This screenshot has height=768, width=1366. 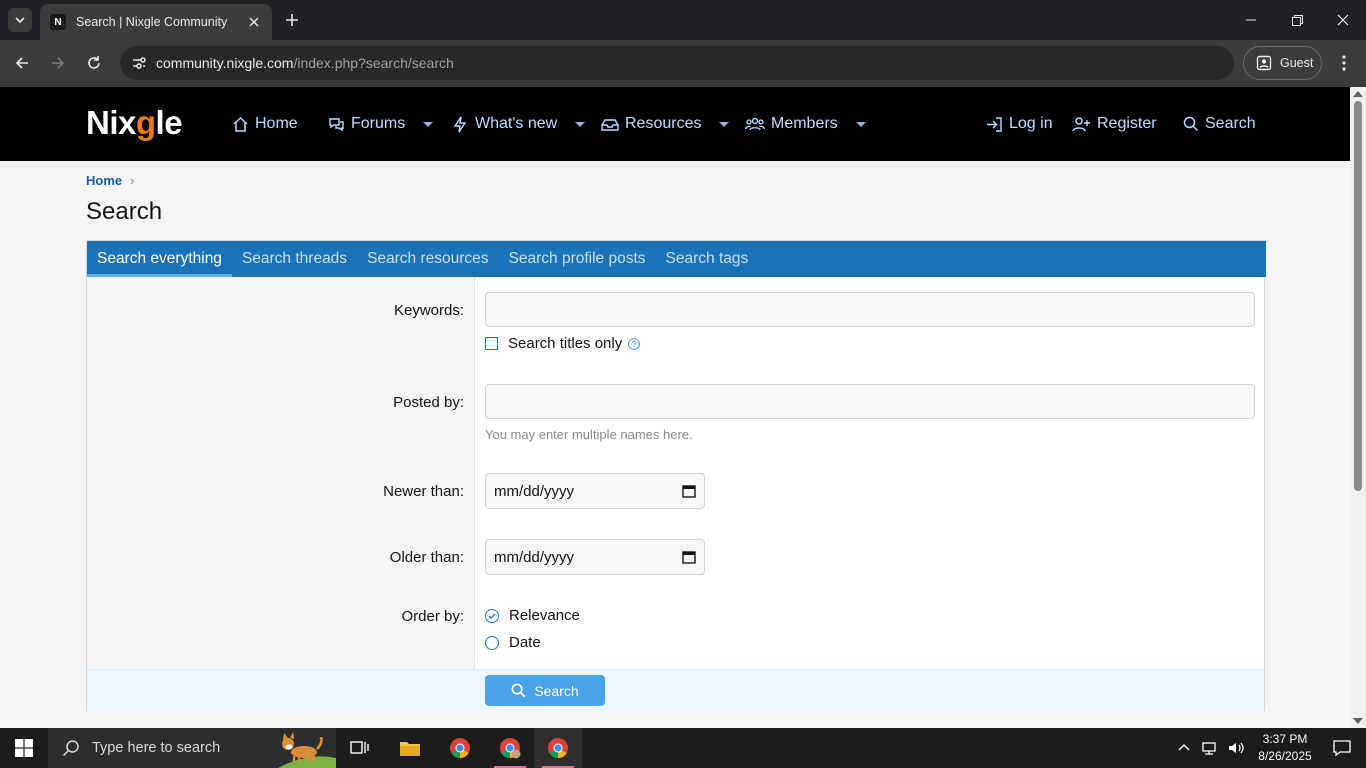 What do you see at coordinates (577, 259) in the screenshot?
I see `tab-search-profile-posts: Search profile posts` at bounding box center [577, 259].